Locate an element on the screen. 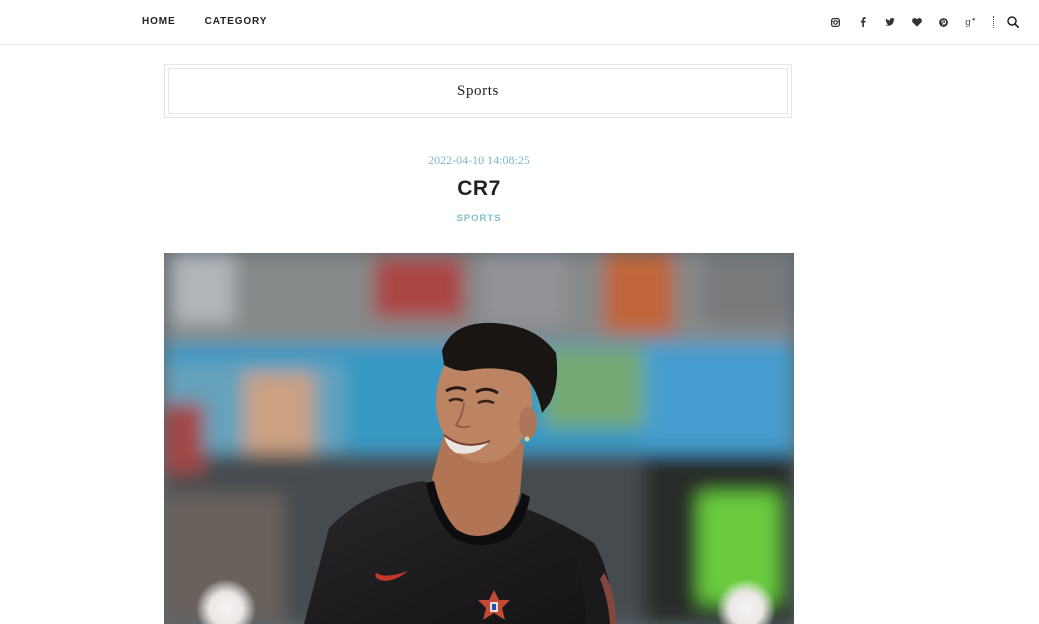  category-header-box: Sports is located at coordinates (478, 91).